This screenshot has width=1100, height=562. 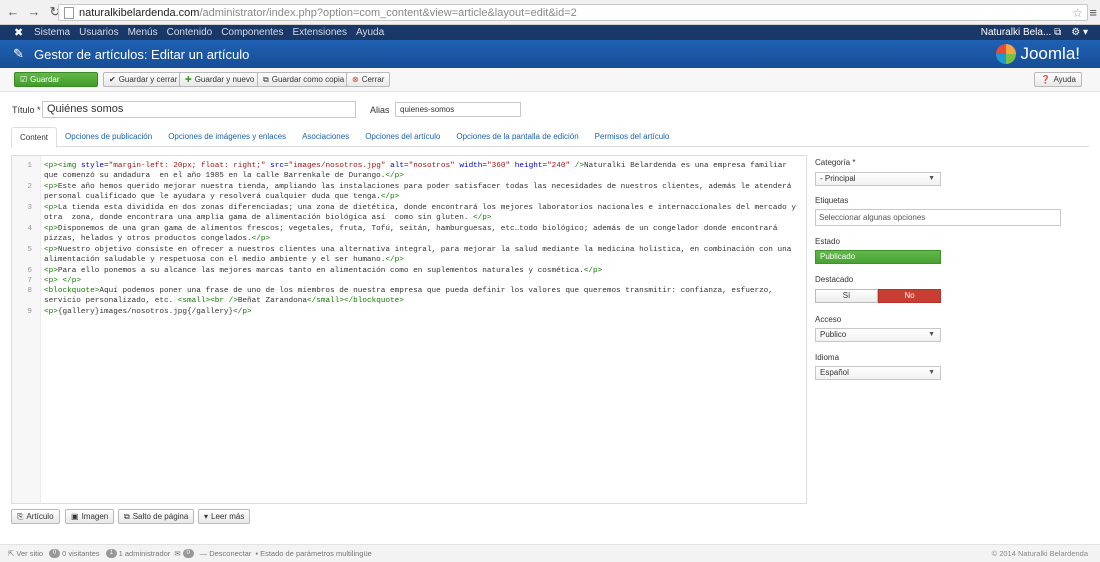 What do you see at coordinates (95, 516) in the screenshot?
I see `image-button-label: Imagen` at bounding box center [95, 516].